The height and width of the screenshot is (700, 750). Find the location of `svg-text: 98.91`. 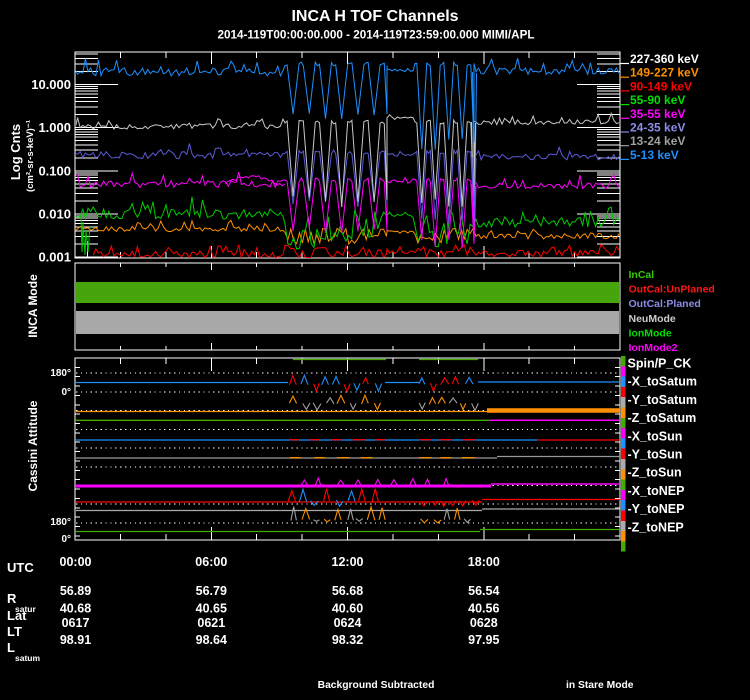

svg-text: 98.91 is located at coordinates (75, 640).